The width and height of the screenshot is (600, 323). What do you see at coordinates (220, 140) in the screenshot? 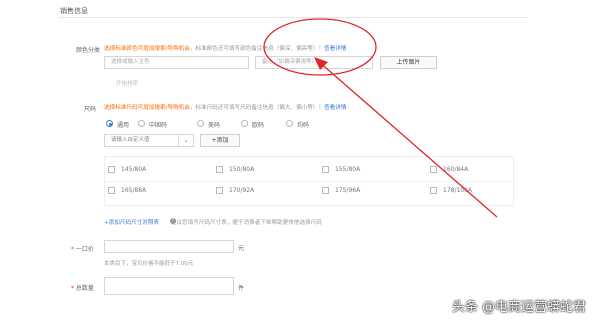
I see `add-size-button: +添加` at bounding box center [220, 140].